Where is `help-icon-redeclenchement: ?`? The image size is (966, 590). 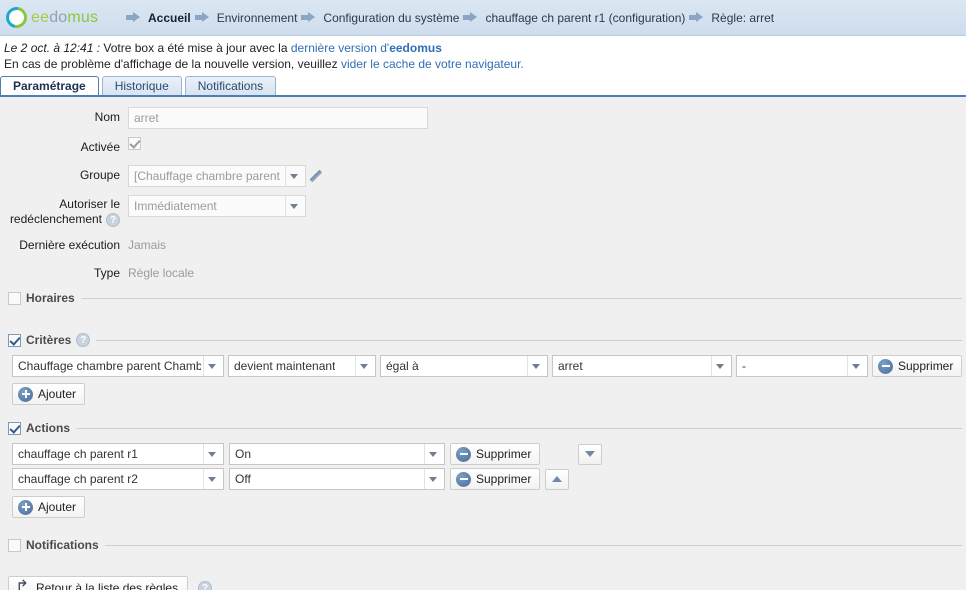
help-icon-redeclenchement: ? is located at coordinates (113, 219).